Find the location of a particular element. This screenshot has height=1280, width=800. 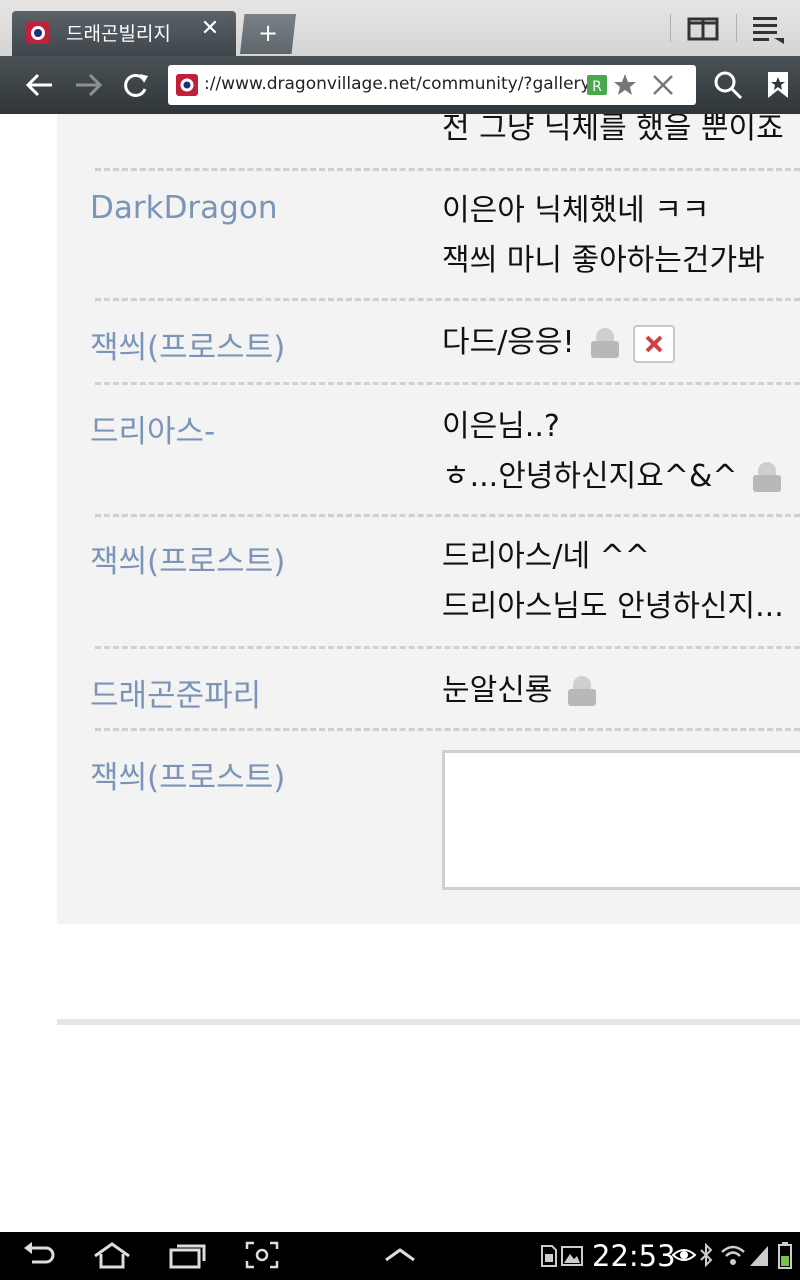

extension-icon: R is located at coordinates (597, 85).